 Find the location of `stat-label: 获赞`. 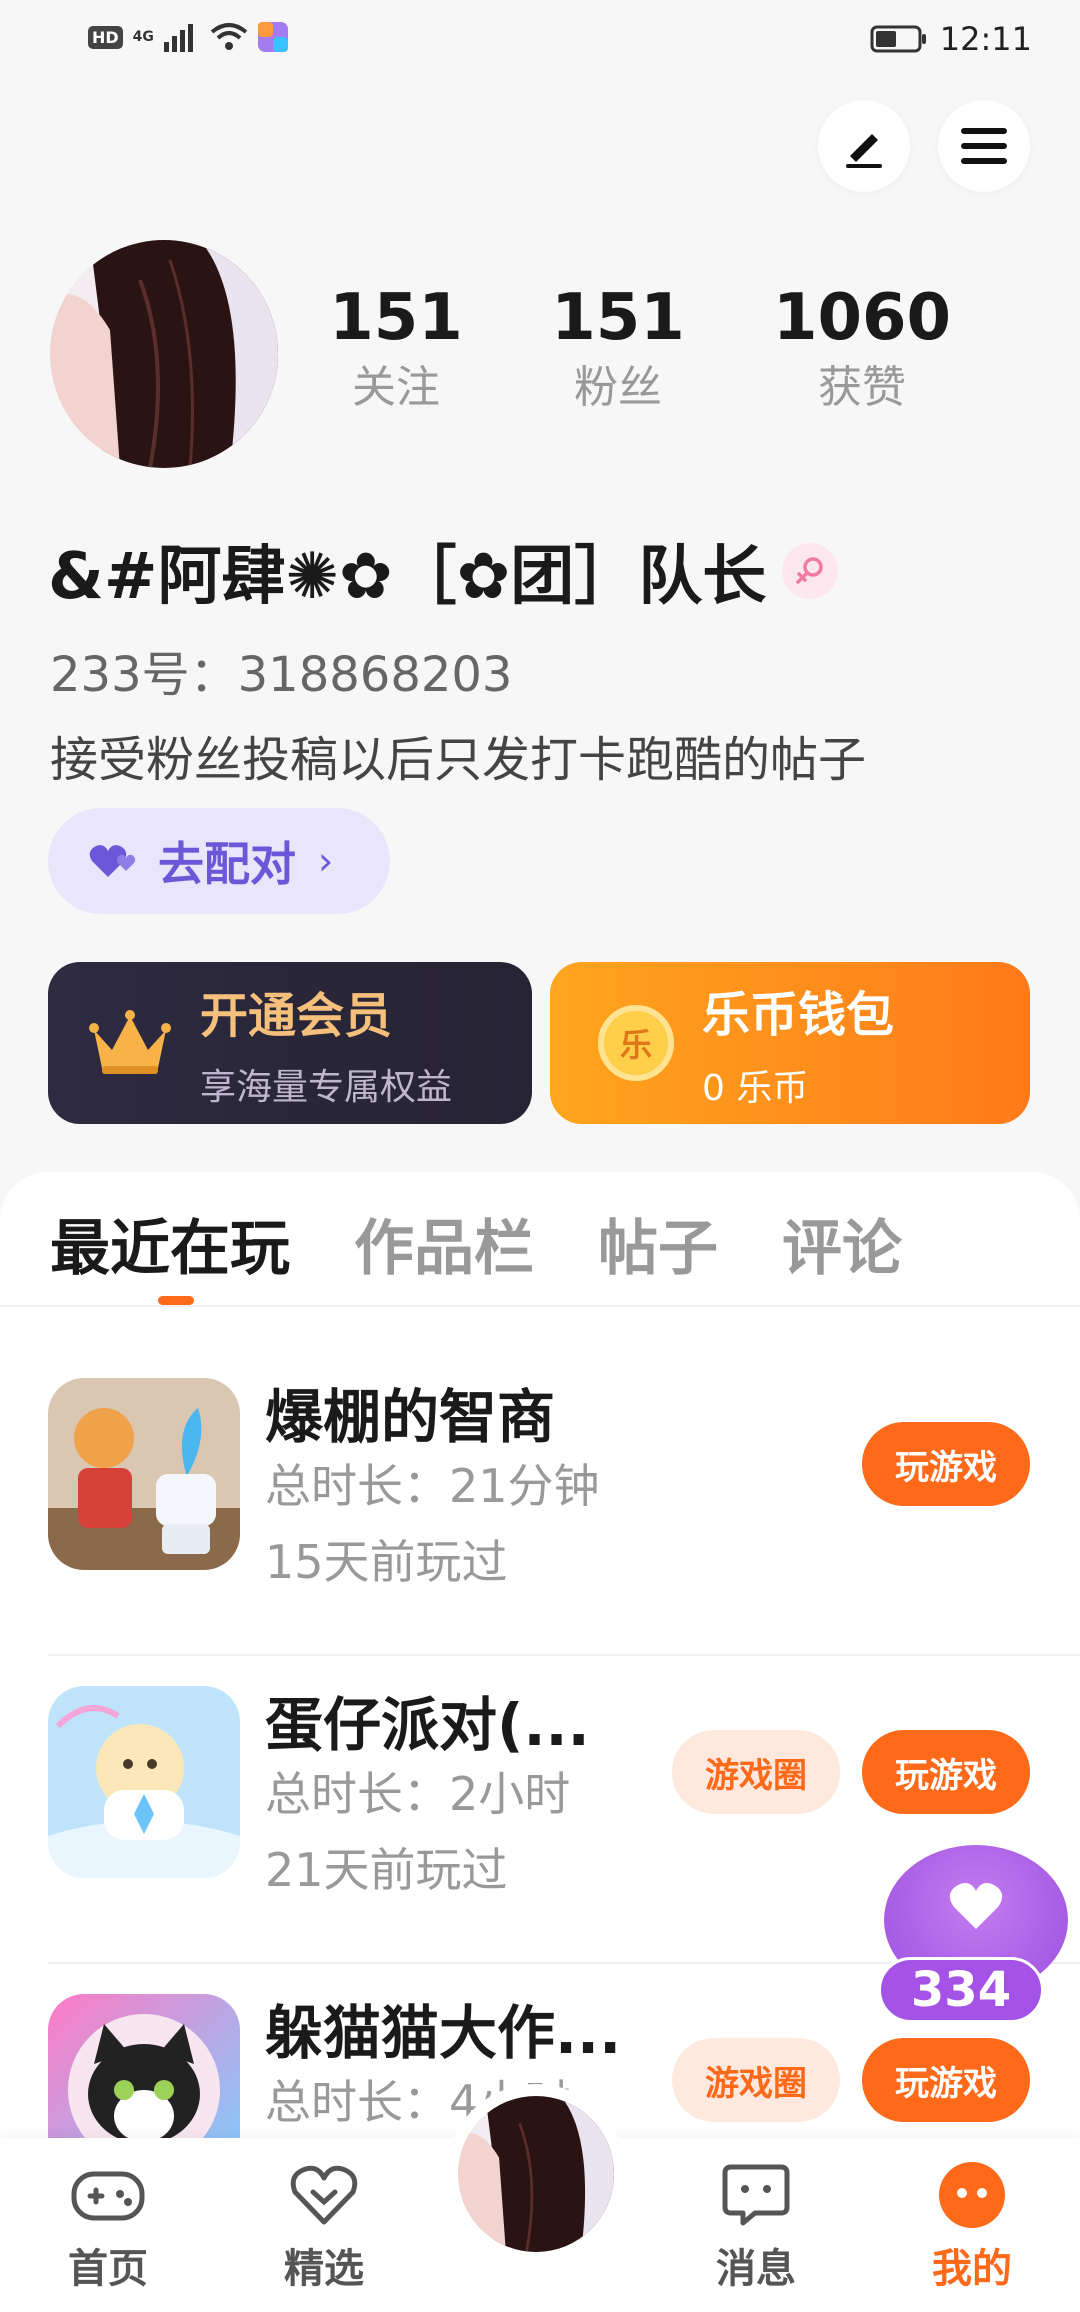

stat-label: 获赞 is located at coordinates (862, 387).